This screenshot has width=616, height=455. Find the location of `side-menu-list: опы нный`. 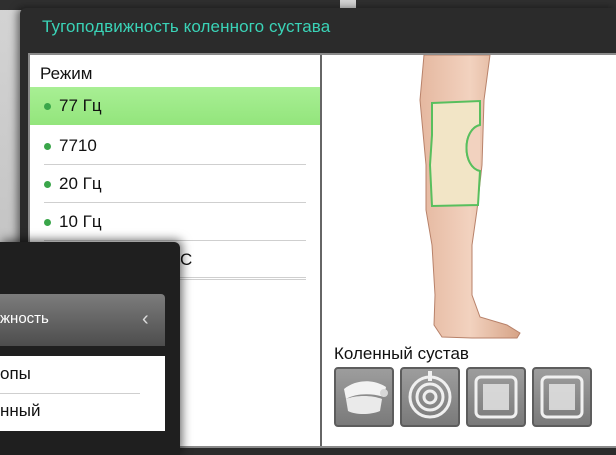

side-menu-list: опы нный is located at coordinates (82, 393).